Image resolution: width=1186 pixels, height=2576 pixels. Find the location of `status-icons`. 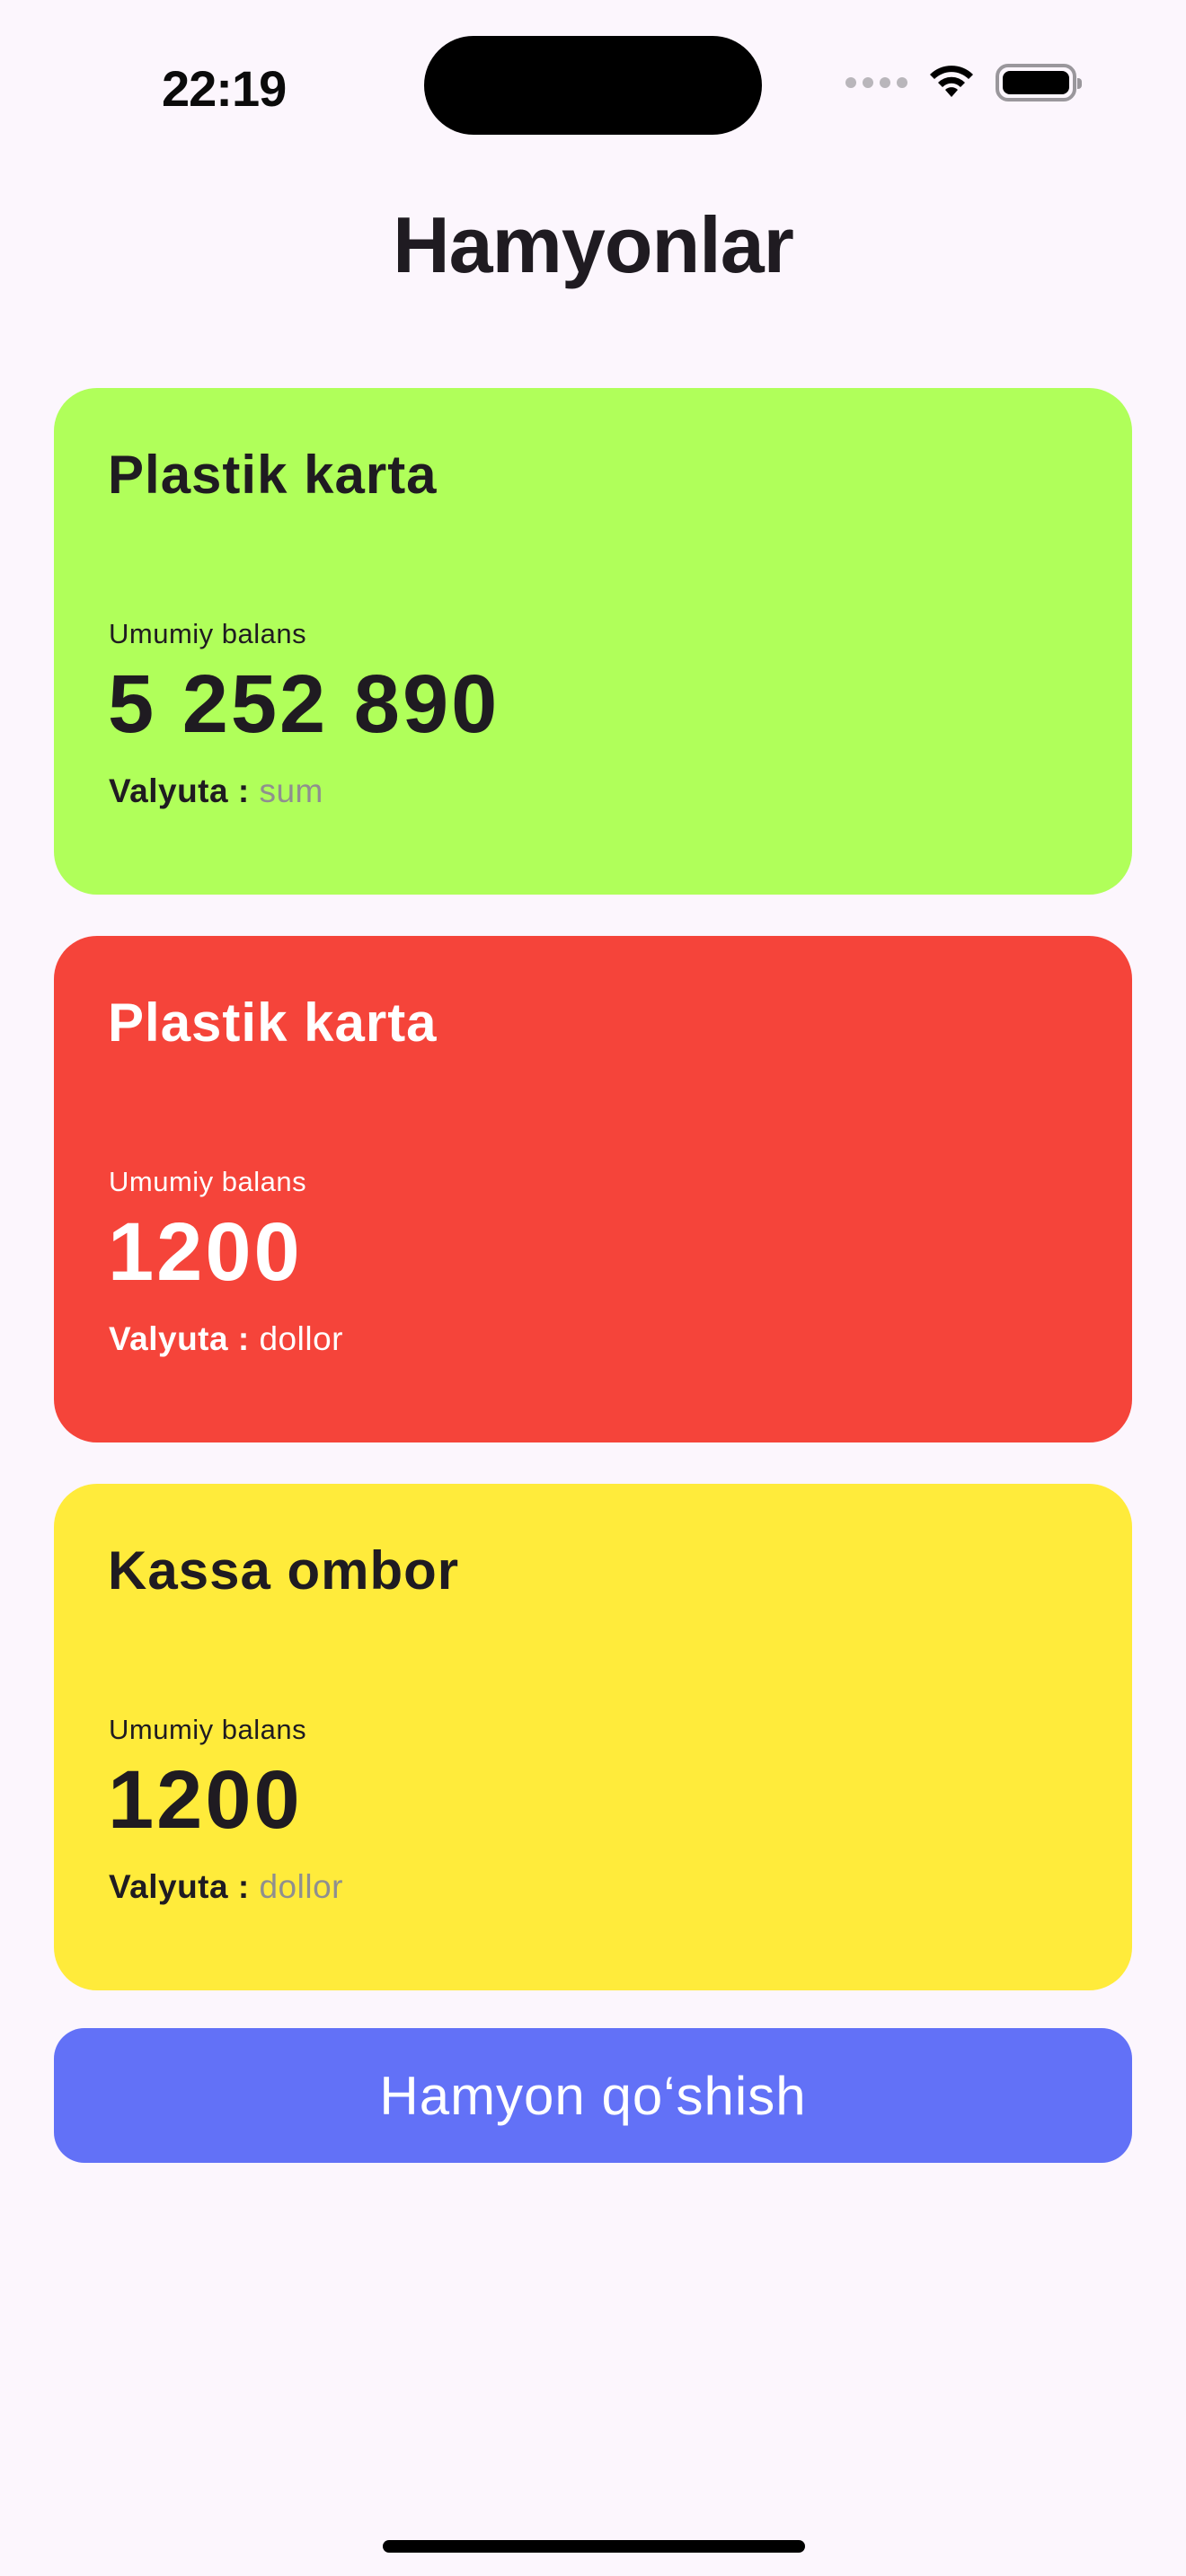

status-icons is located at coordinates (963, 82).